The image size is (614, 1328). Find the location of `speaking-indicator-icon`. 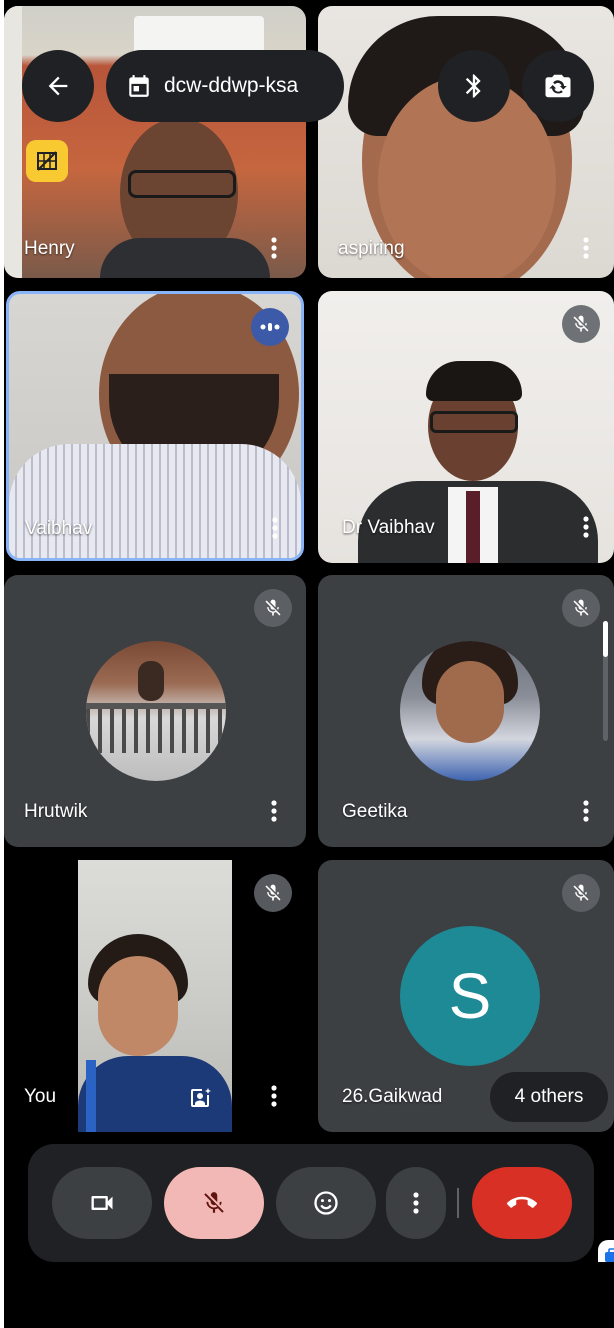

speaking-indicator-icon is located at coordinates (270, 327).